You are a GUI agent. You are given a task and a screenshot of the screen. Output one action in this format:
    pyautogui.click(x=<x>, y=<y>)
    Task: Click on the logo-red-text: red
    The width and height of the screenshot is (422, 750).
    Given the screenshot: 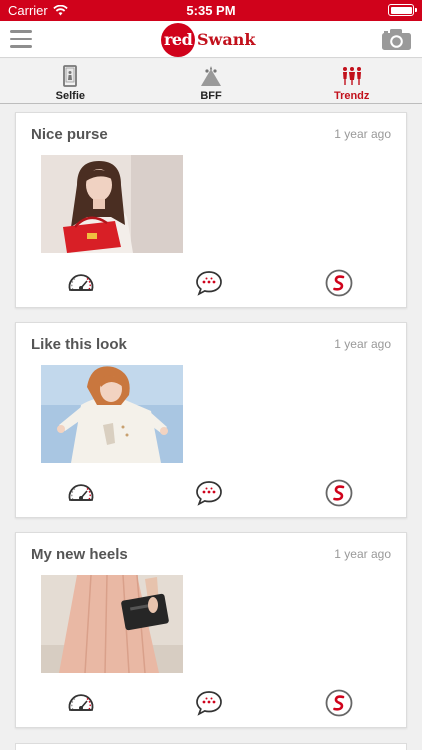 What is the action you would take?
    pyautogui.click(x=178, y=39)
    